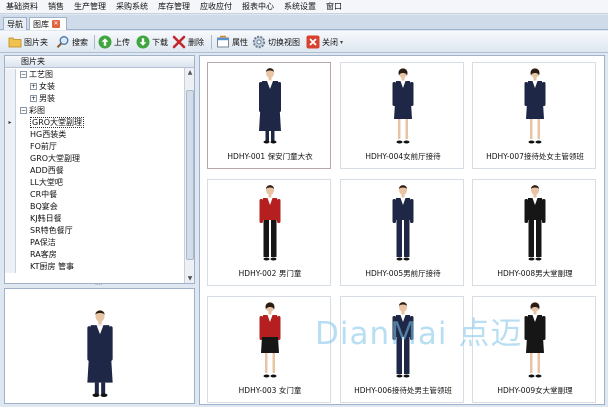 This screenshot has width=608, height=407. What do you see at coordinates (100, 219) in the screenshot?
I see `tree-node: KJ韩日餐` at bounding box center [100, 219].